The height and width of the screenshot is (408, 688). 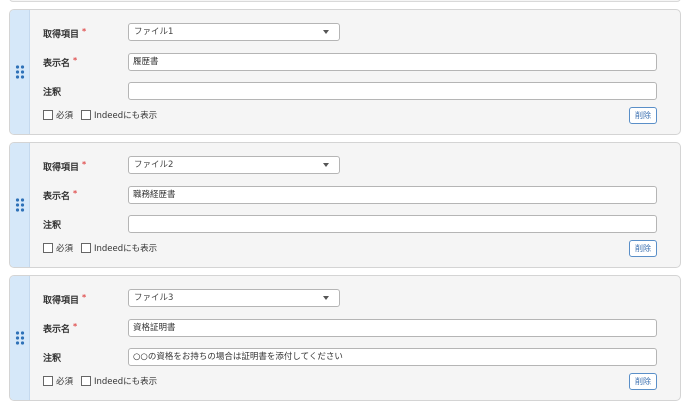 I want to click on item-select: ファイル1, so click(x=234, y=32).